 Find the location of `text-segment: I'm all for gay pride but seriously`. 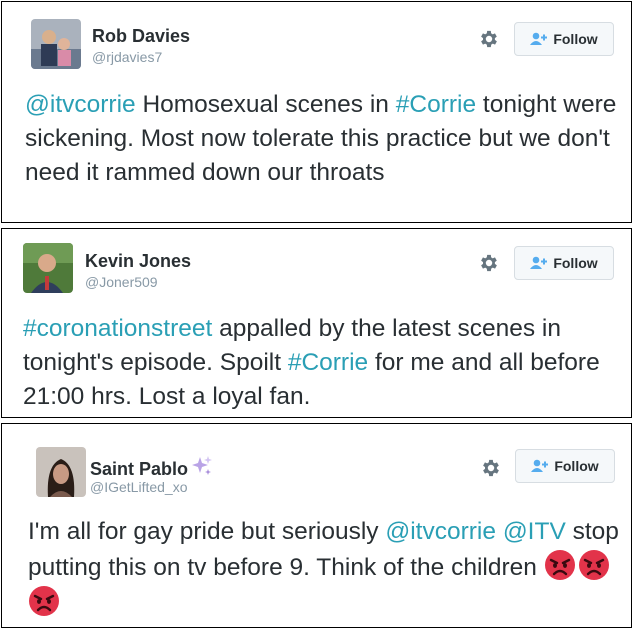

text-segment: I'm all for gay pride but seriously is located at coordinates (207, 531).